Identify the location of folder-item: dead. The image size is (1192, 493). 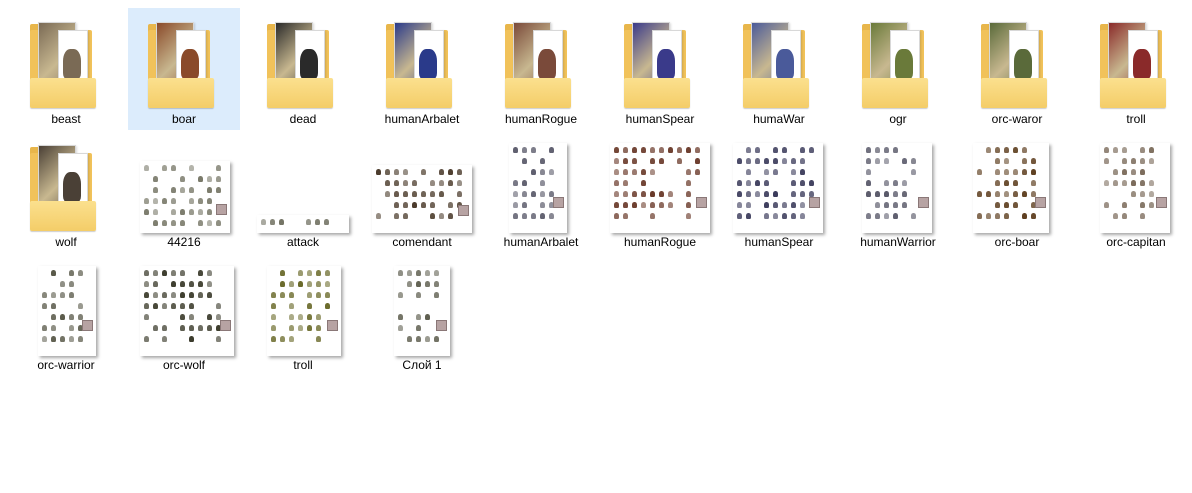
(303, 69).